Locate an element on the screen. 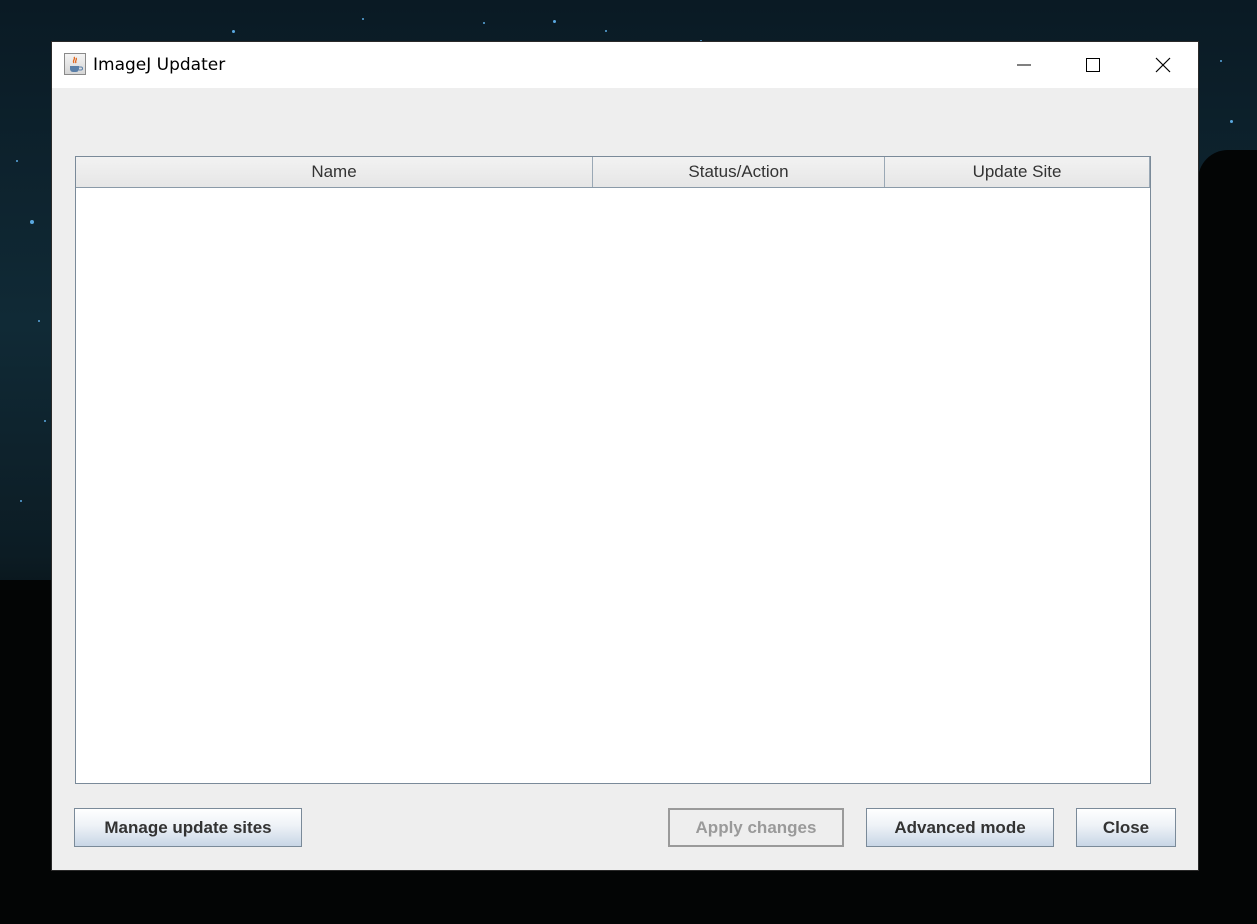 Image resolution: width=1257 pixels, height=924 pixels. close-icon is located at coordinates (1163, 65).